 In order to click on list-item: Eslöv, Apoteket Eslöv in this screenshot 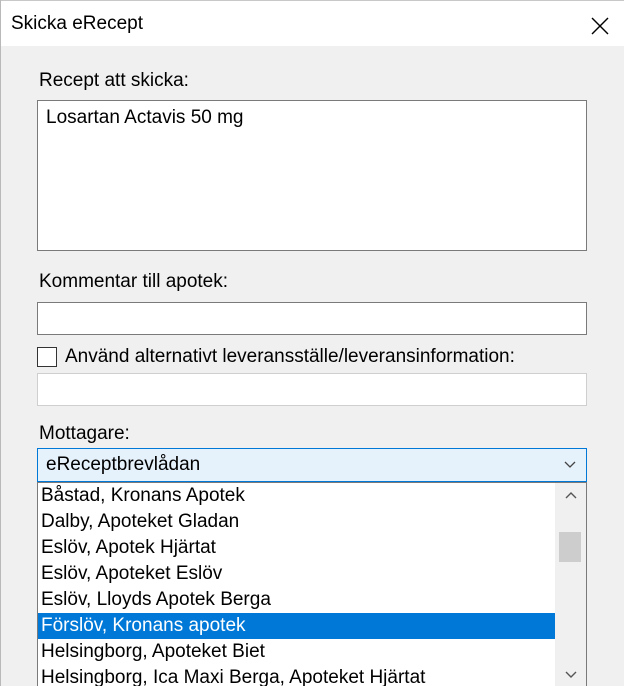, I will do `click(296, 574)`.